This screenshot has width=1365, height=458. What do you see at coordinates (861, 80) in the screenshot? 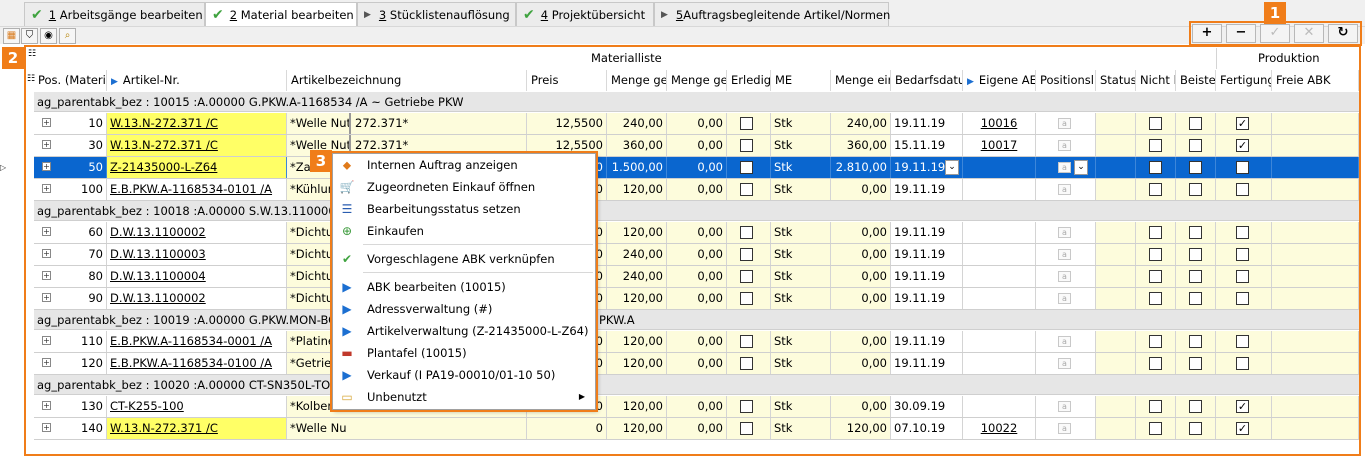
I see `col-menge-ein-header: Menge eir` at bounding box center [861, 80].